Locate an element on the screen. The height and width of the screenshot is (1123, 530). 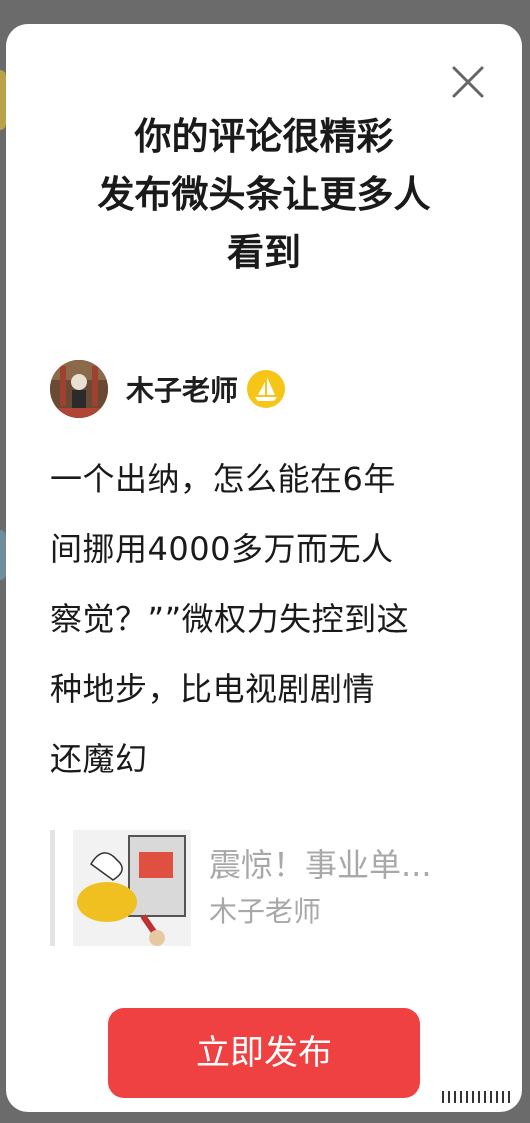
quote-bar is located at coordinates (52, 888).